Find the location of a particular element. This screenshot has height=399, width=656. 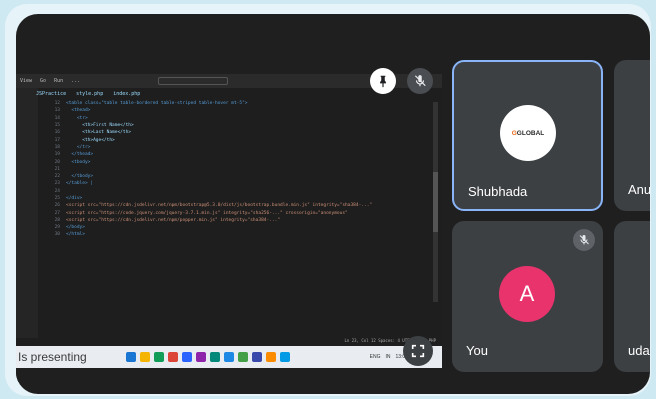

line-number: 15 is located at coordinates (57, 126).